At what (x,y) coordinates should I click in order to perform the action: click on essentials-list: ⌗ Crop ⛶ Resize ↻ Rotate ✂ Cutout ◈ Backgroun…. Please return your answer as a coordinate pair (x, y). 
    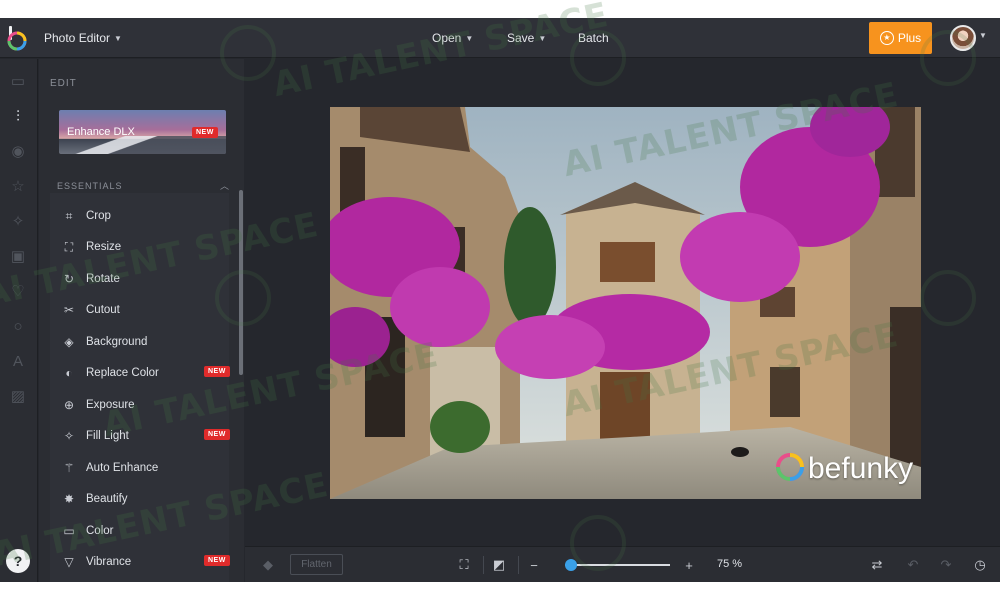
    Looking at the image, I should click on (140, 387).